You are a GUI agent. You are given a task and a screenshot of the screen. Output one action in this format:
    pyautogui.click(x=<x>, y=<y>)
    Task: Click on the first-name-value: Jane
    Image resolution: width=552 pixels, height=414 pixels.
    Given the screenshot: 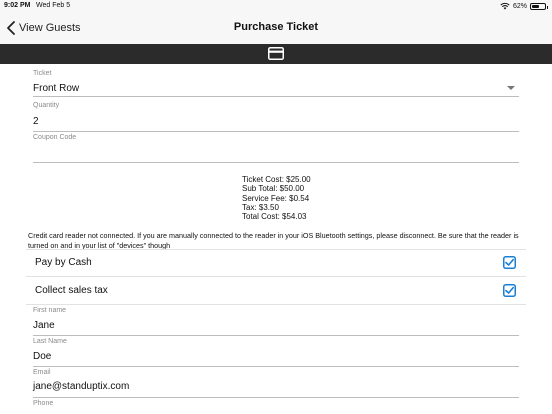 What is the action you would take?
    pyautogui.click(x=44, y=325)
    